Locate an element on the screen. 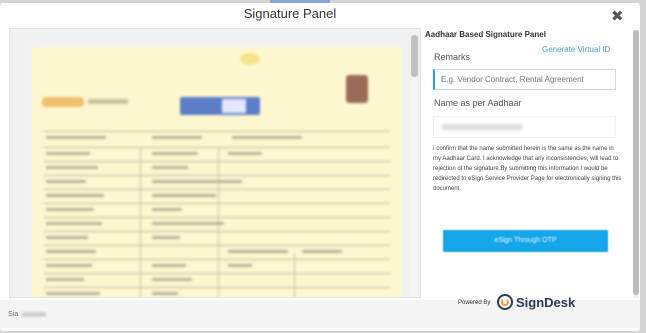 This screenshot has height=333, width=646. panel-scrollbar-thumb is located at coordinates (636, 162).